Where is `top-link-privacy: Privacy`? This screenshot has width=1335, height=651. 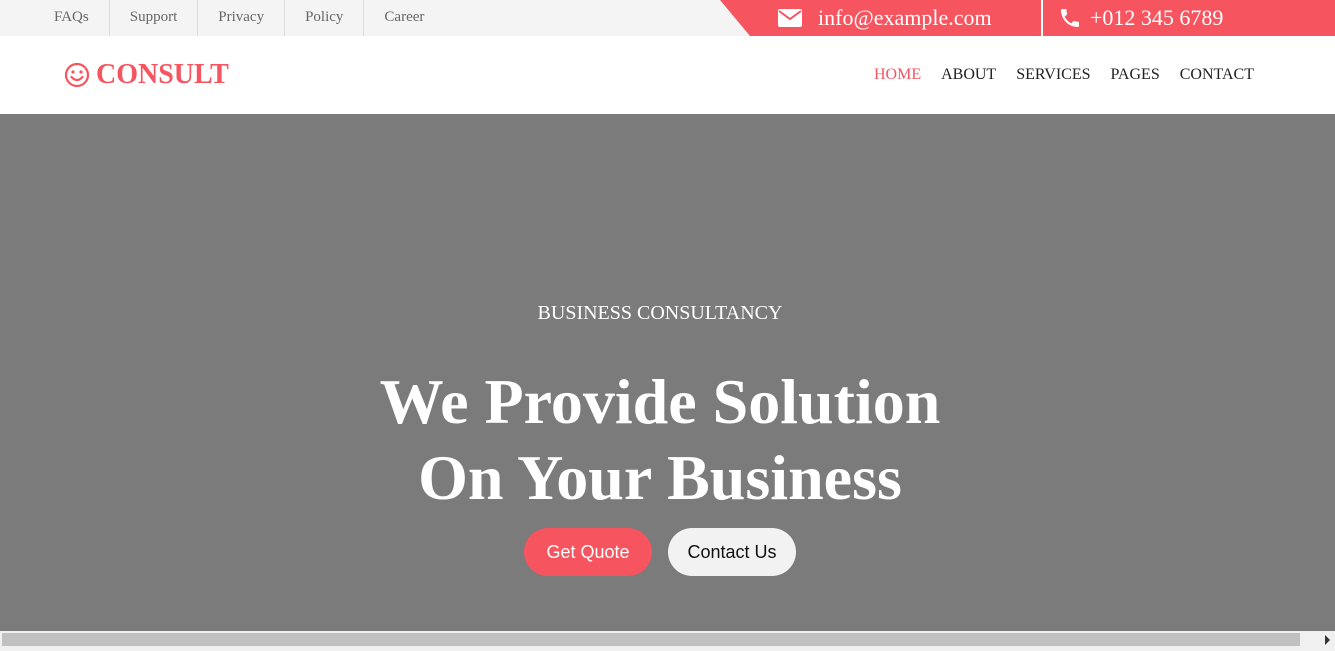
top-link-privacy: Privacy is located at coordinates (242, 18).